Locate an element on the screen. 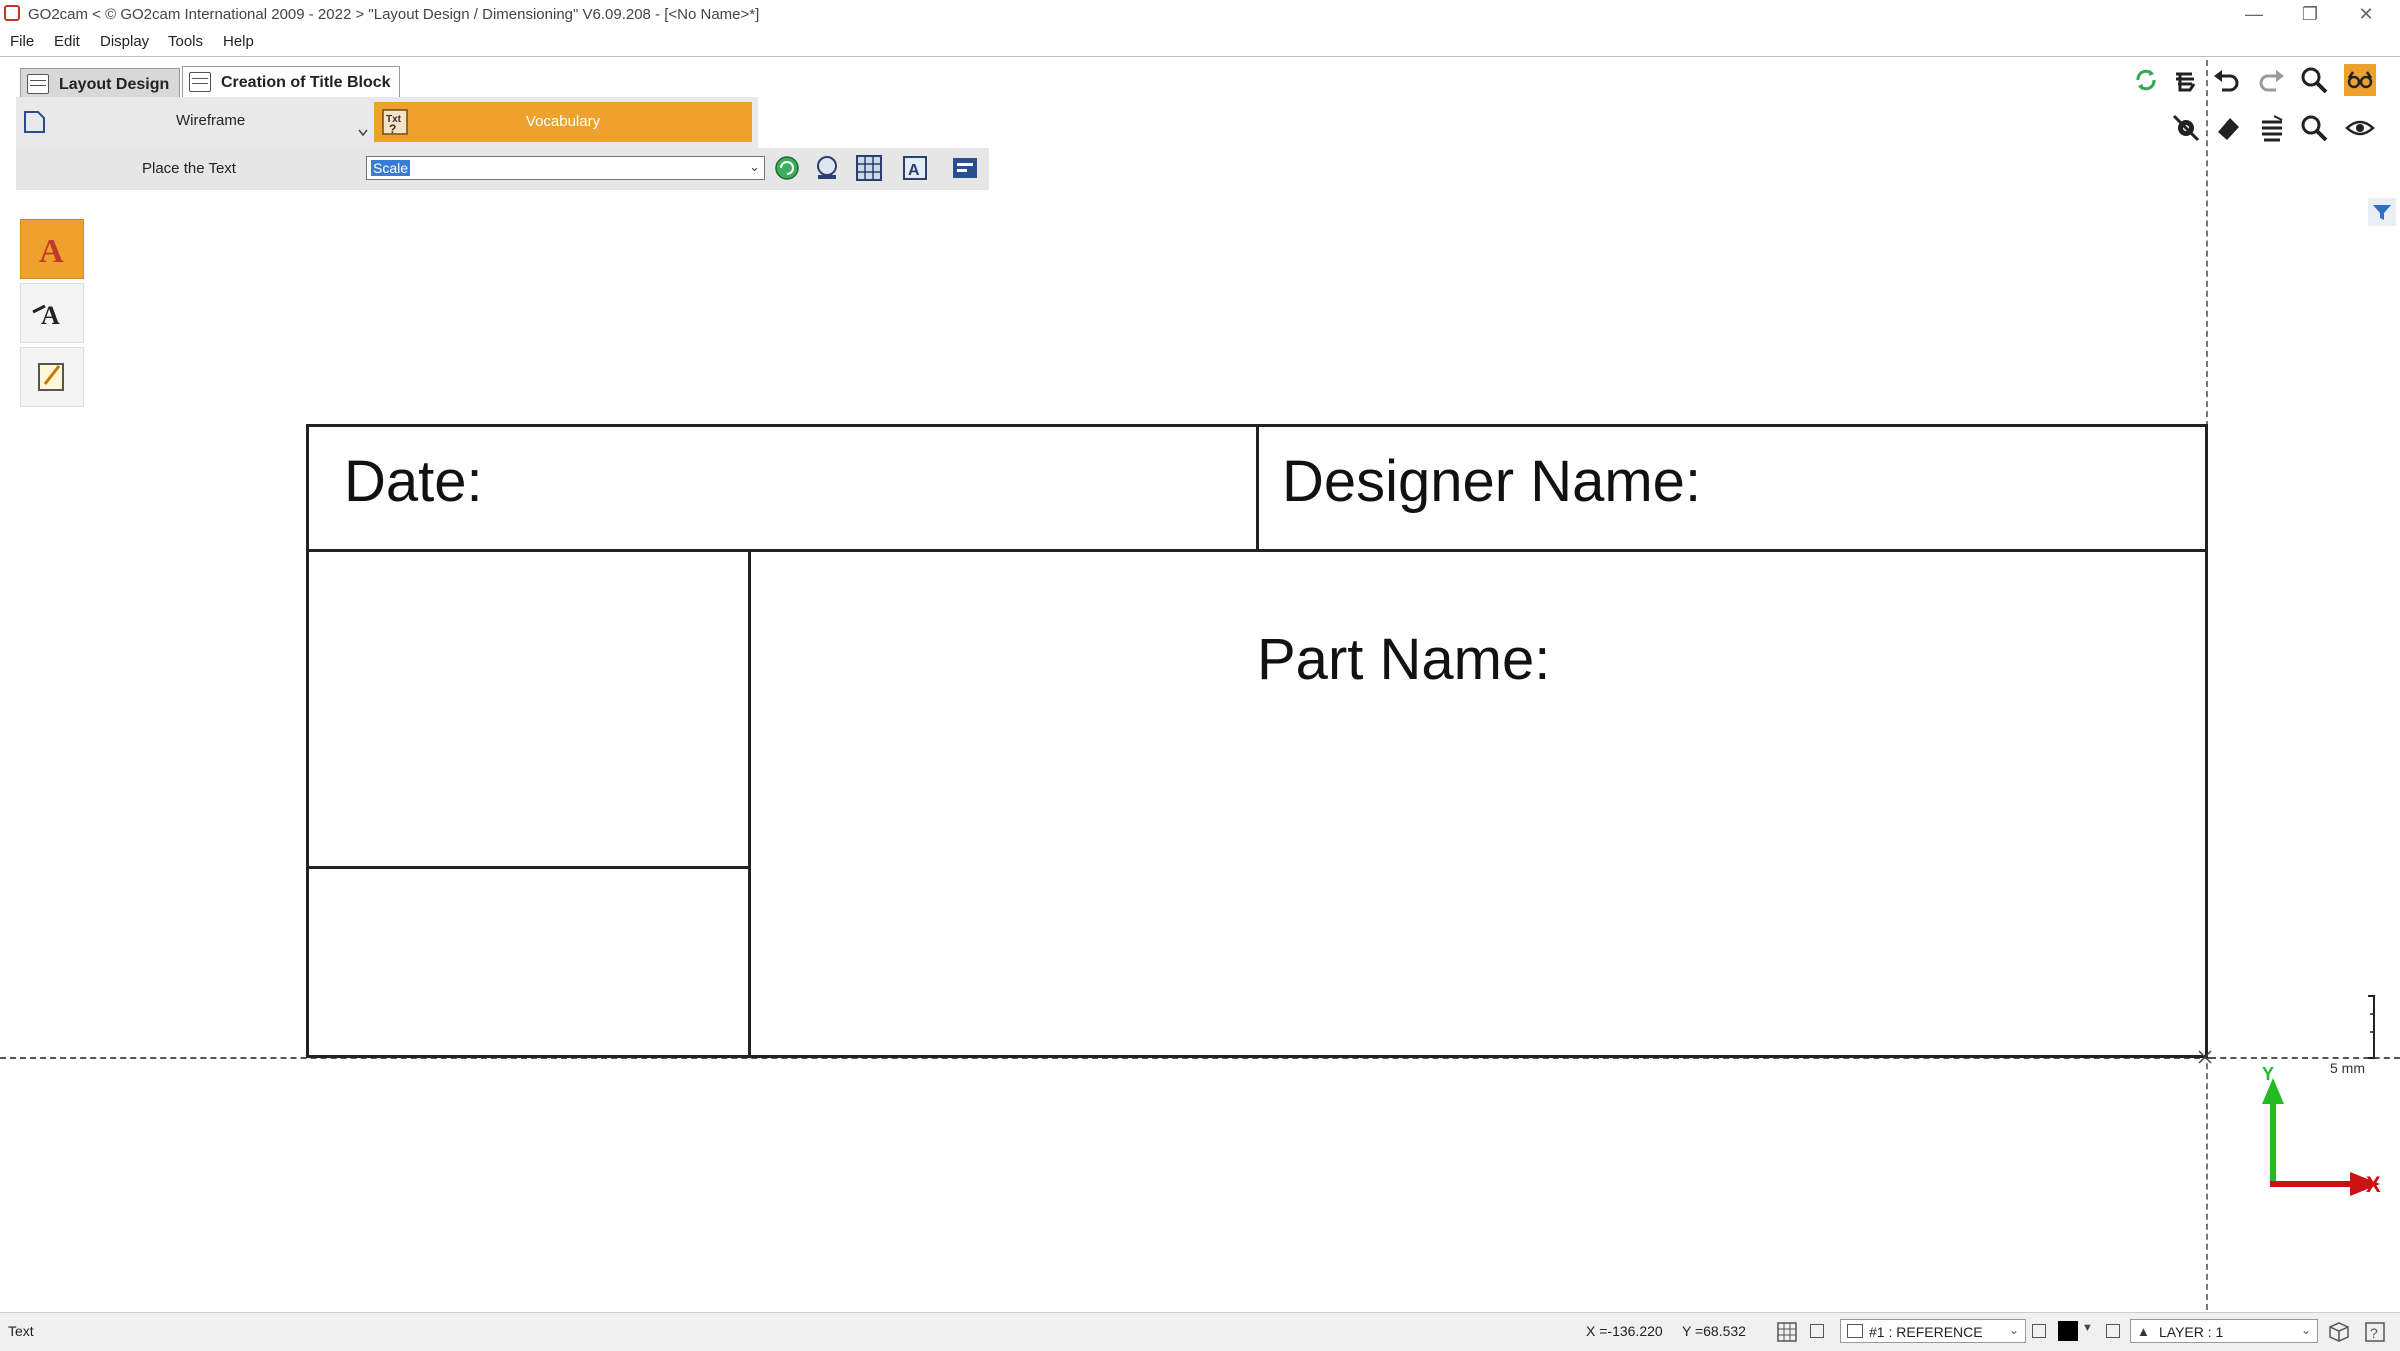  menu-tools: Tools is located at coordinates (185, 41).